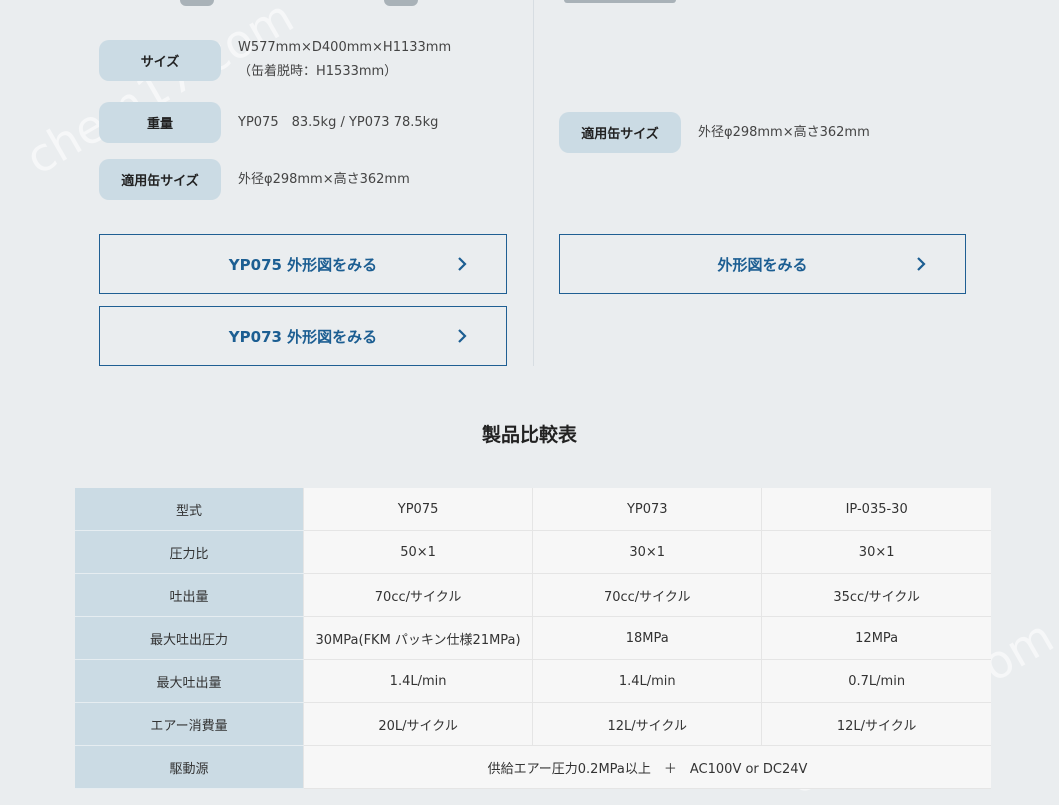 This screenshot has width=1059, height=805. I want to click on table-row: 吐出量 70cc/サイクル 70cc/サイクル 35cc/サイクル, so click(533, 595).